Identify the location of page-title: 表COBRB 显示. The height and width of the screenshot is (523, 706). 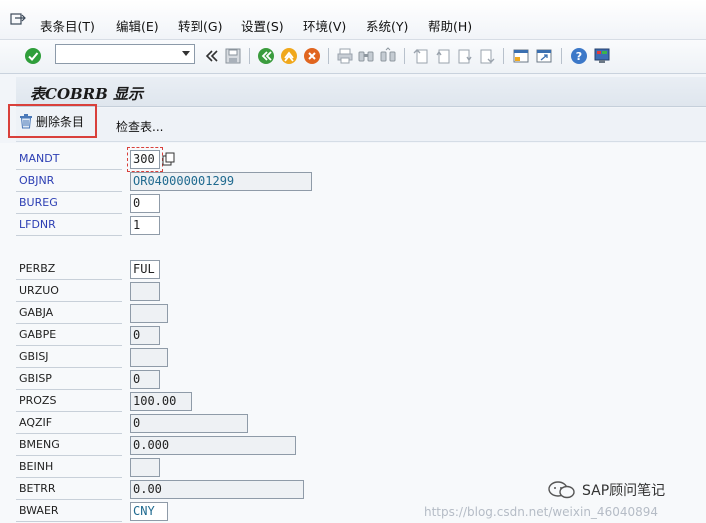
(87, 94).